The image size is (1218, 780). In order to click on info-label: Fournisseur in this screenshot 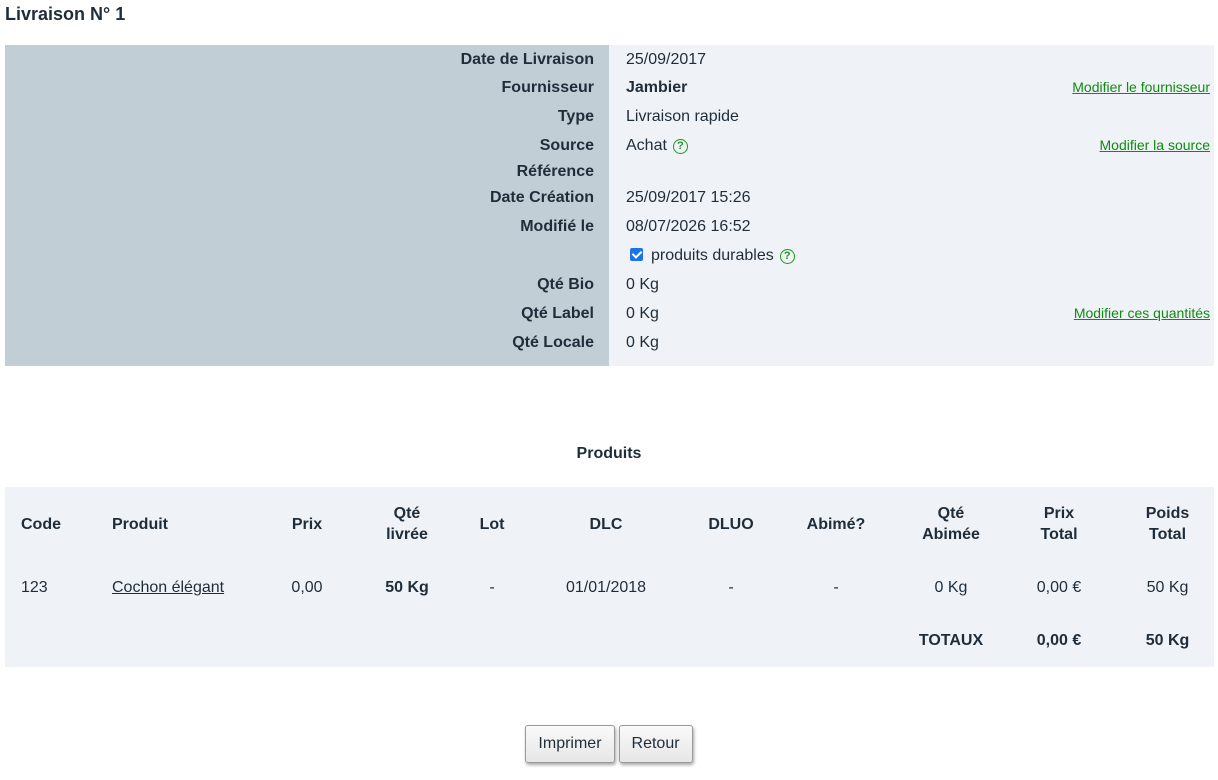, I will do `click(547, 87)`.